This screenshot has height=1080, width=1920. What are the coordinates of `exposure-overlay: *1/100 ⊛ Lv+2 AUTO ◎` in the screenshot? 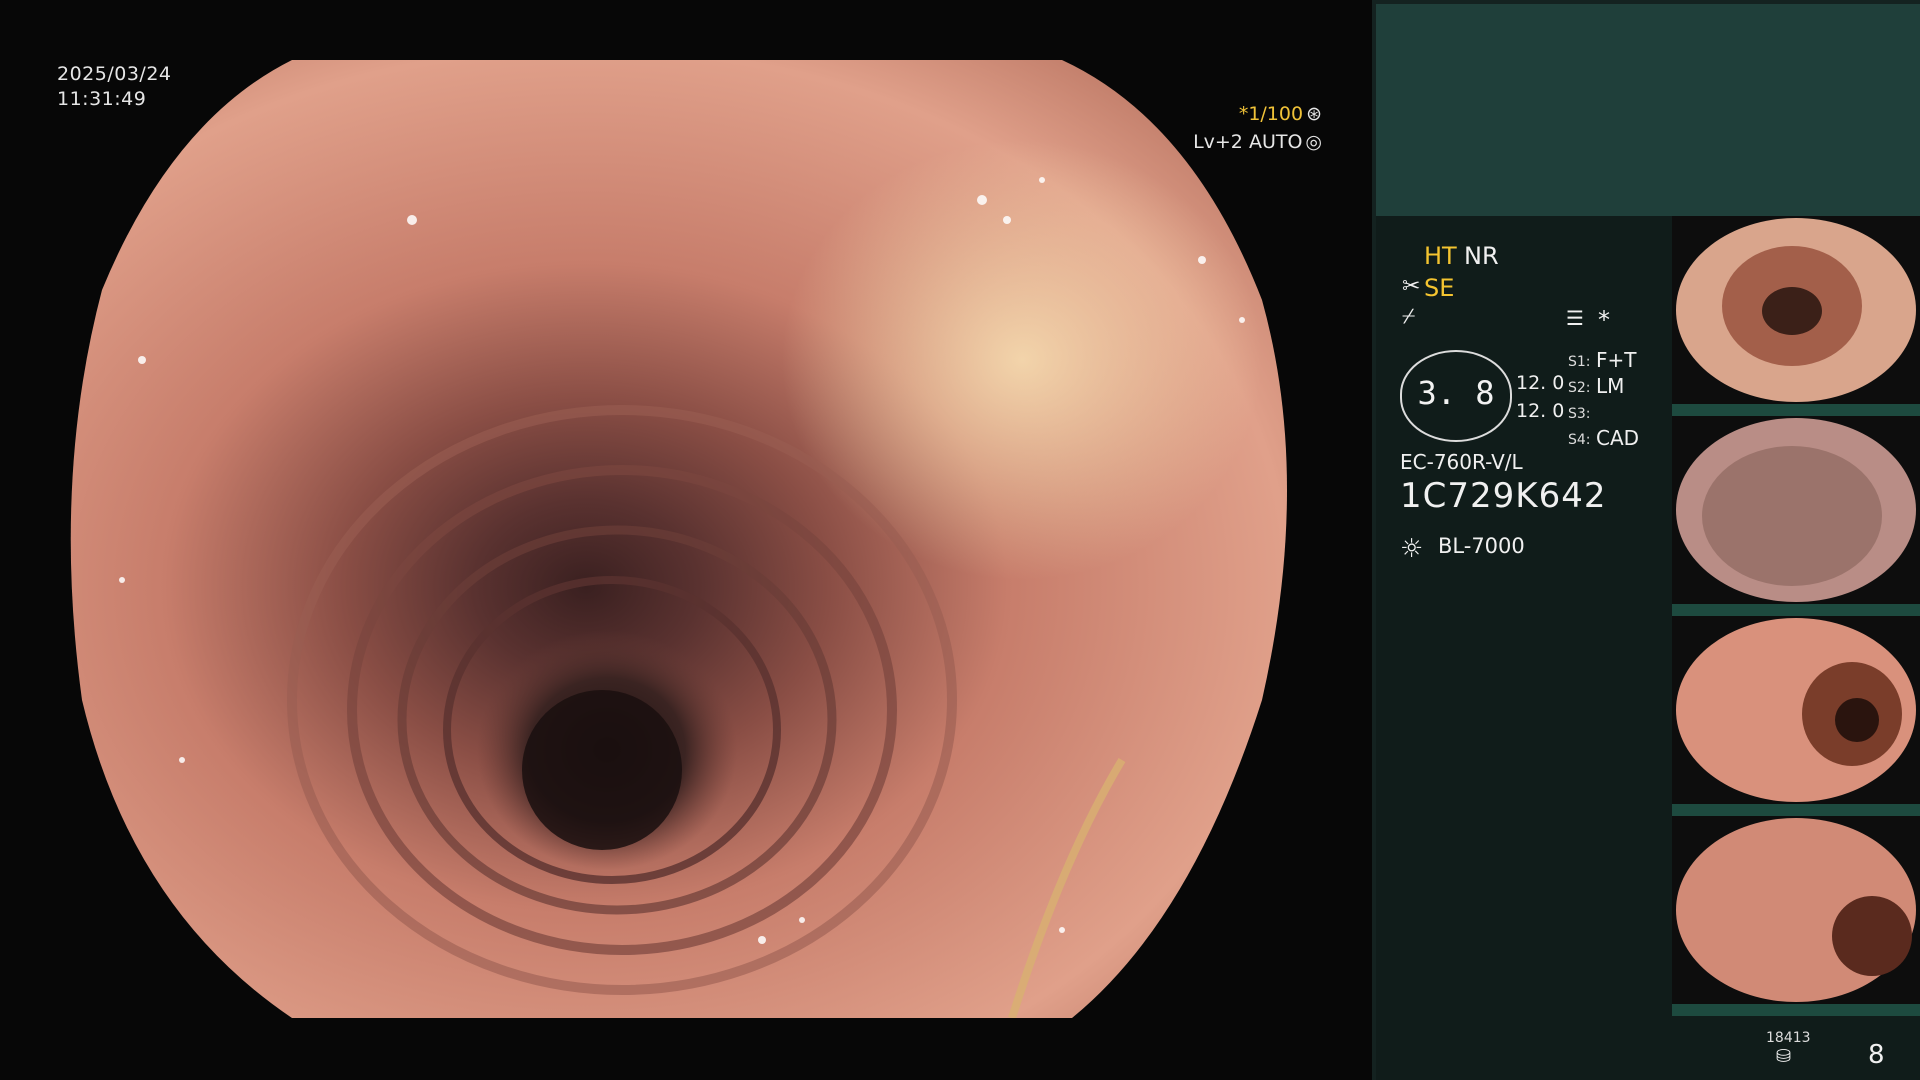 It's located at (1257, 128).